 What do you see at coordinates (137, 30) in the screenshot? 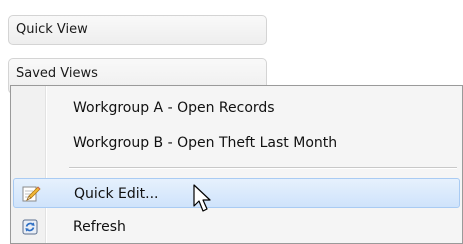
I see `quick-view-button: Quick View` at bounding box center [137, 30].